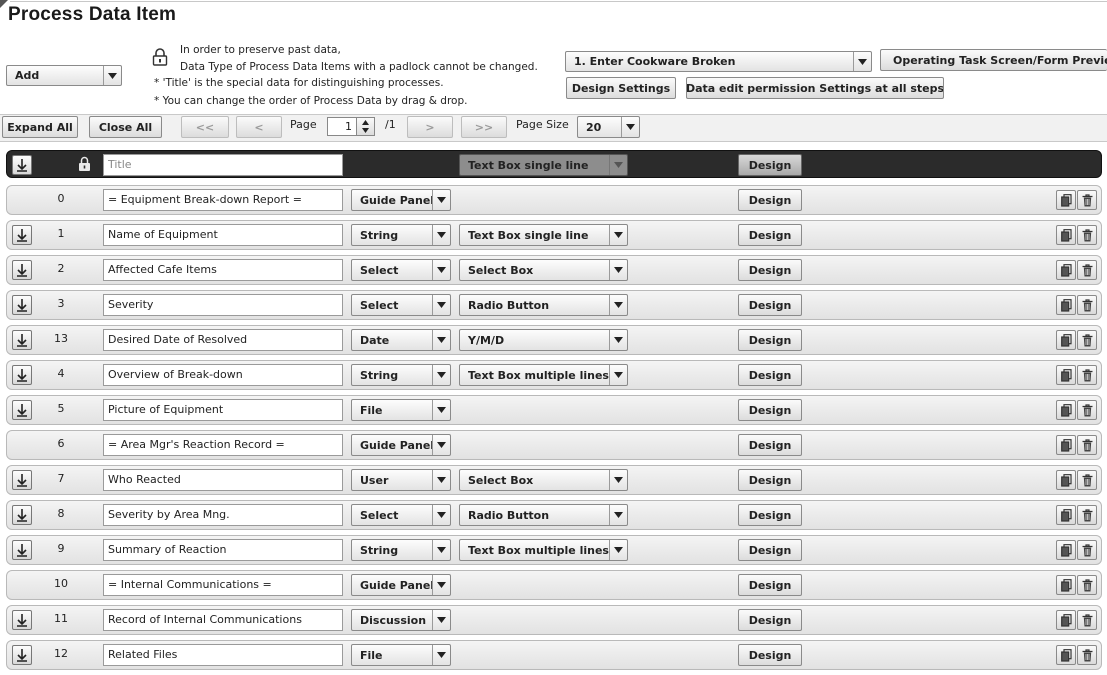 The image size is (1107, 675). What do you see at coordinates (223, 235) in the screenshot?
I see `row-name-field: Name of Equipment` at bounding box center [223, 235].